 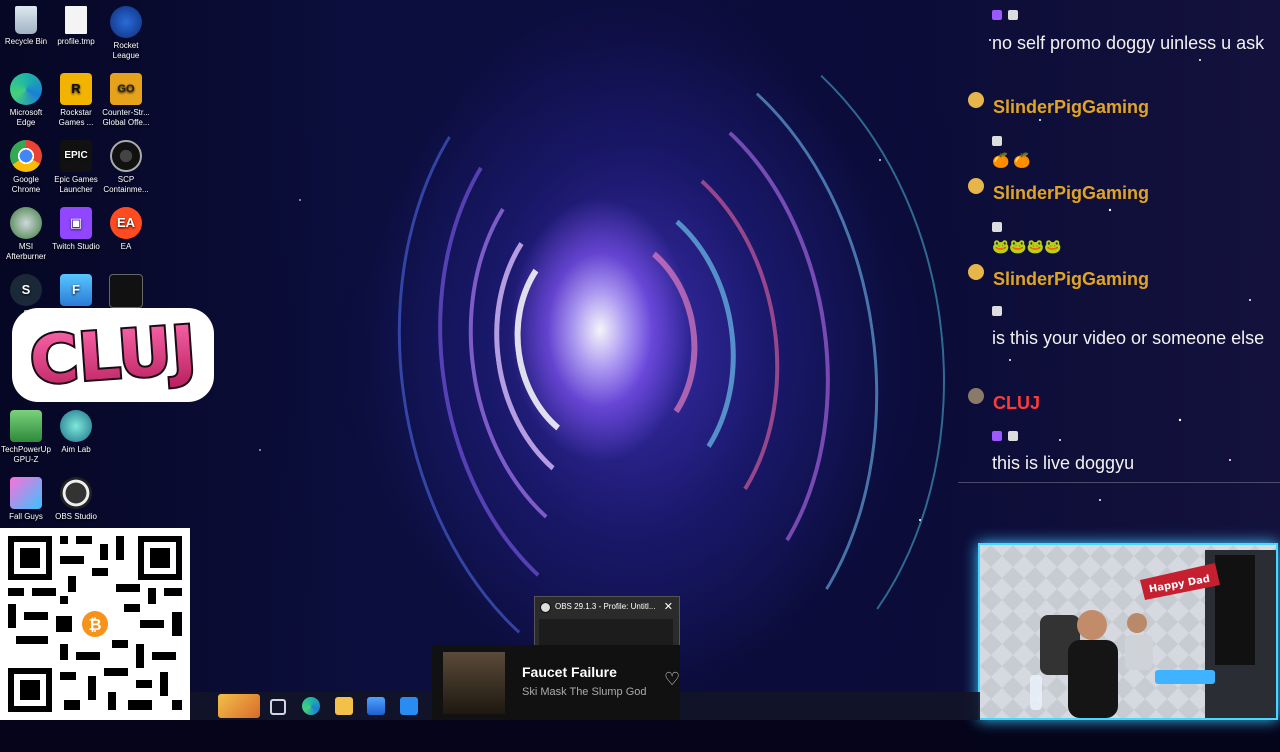 I want to click on icon-label: Epic Games Launcher, so click(x=76, y=184).